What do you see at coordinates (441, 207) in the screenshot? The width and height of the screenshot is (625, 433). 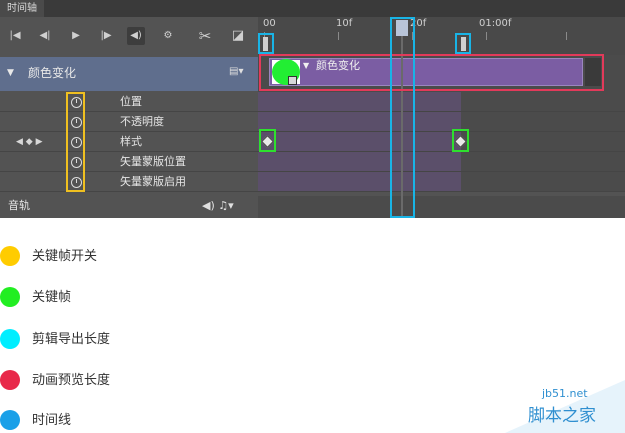 I see `audio-track` at bounding box center [441, 207].